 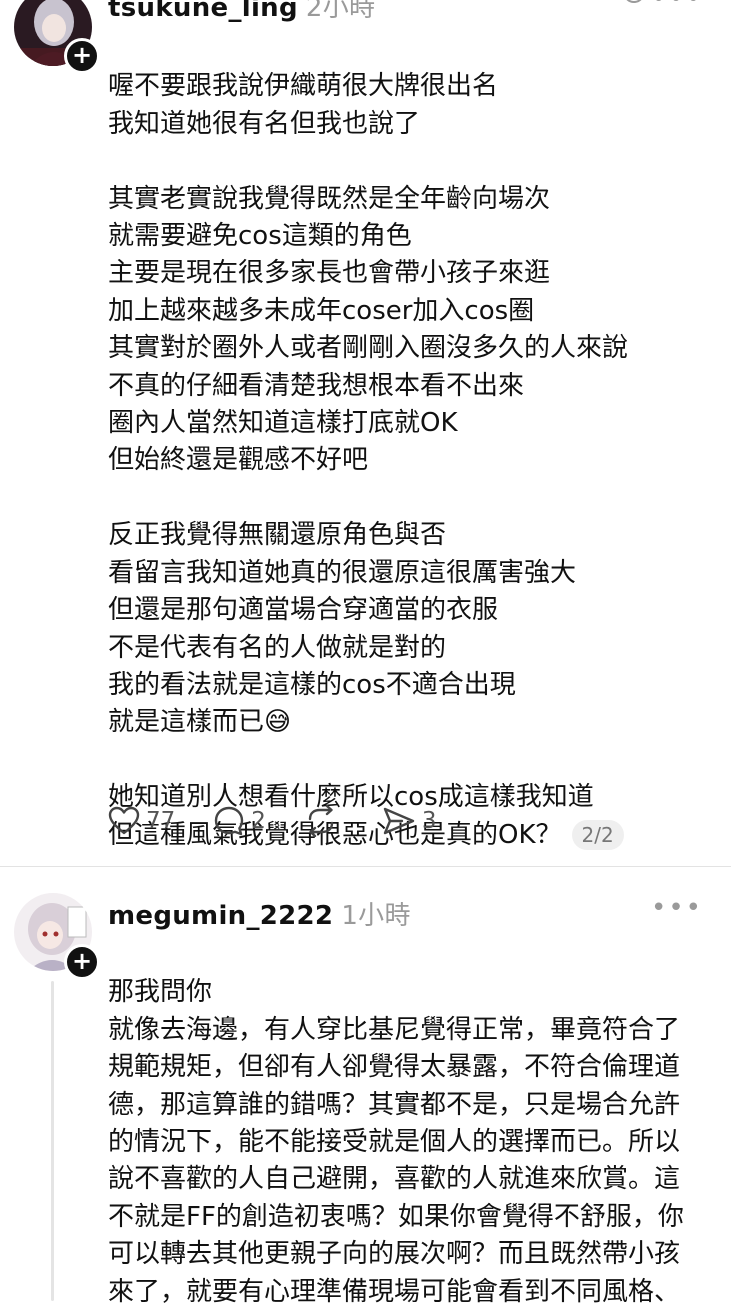 I want to click on page-indicator: 2/2, so click(x=597, y=835).